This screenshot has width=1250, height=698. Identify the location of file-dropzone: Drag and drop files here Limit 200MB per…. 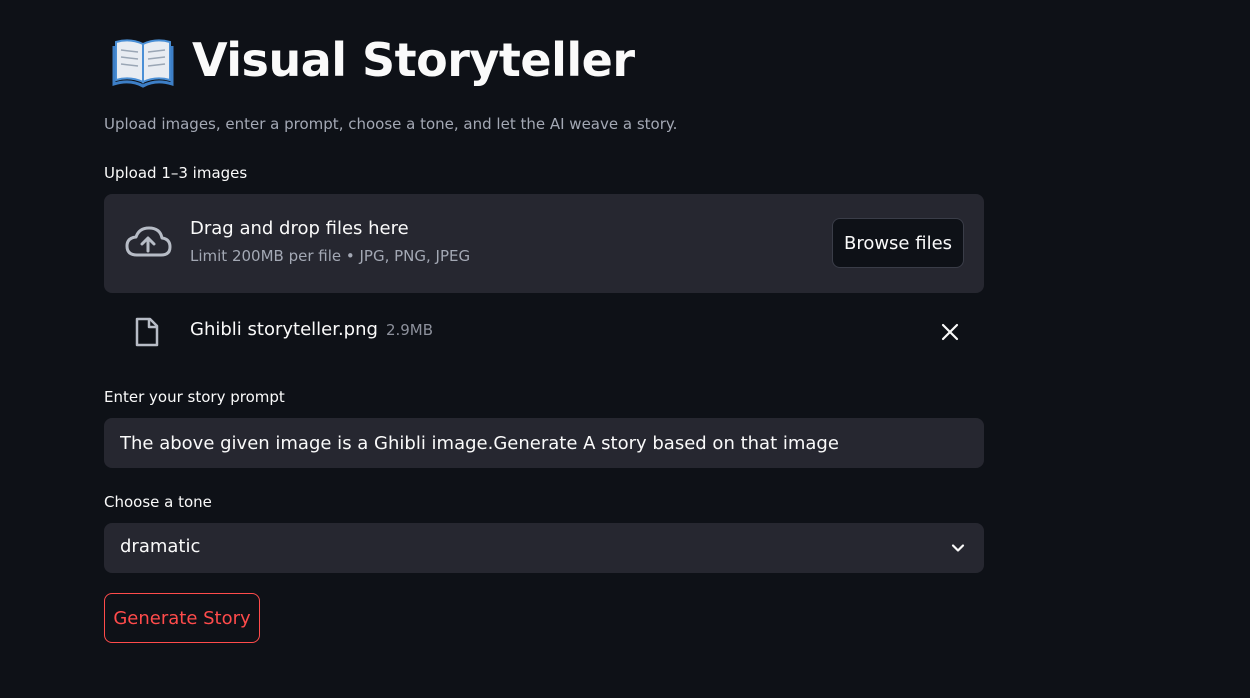
(544, 243).